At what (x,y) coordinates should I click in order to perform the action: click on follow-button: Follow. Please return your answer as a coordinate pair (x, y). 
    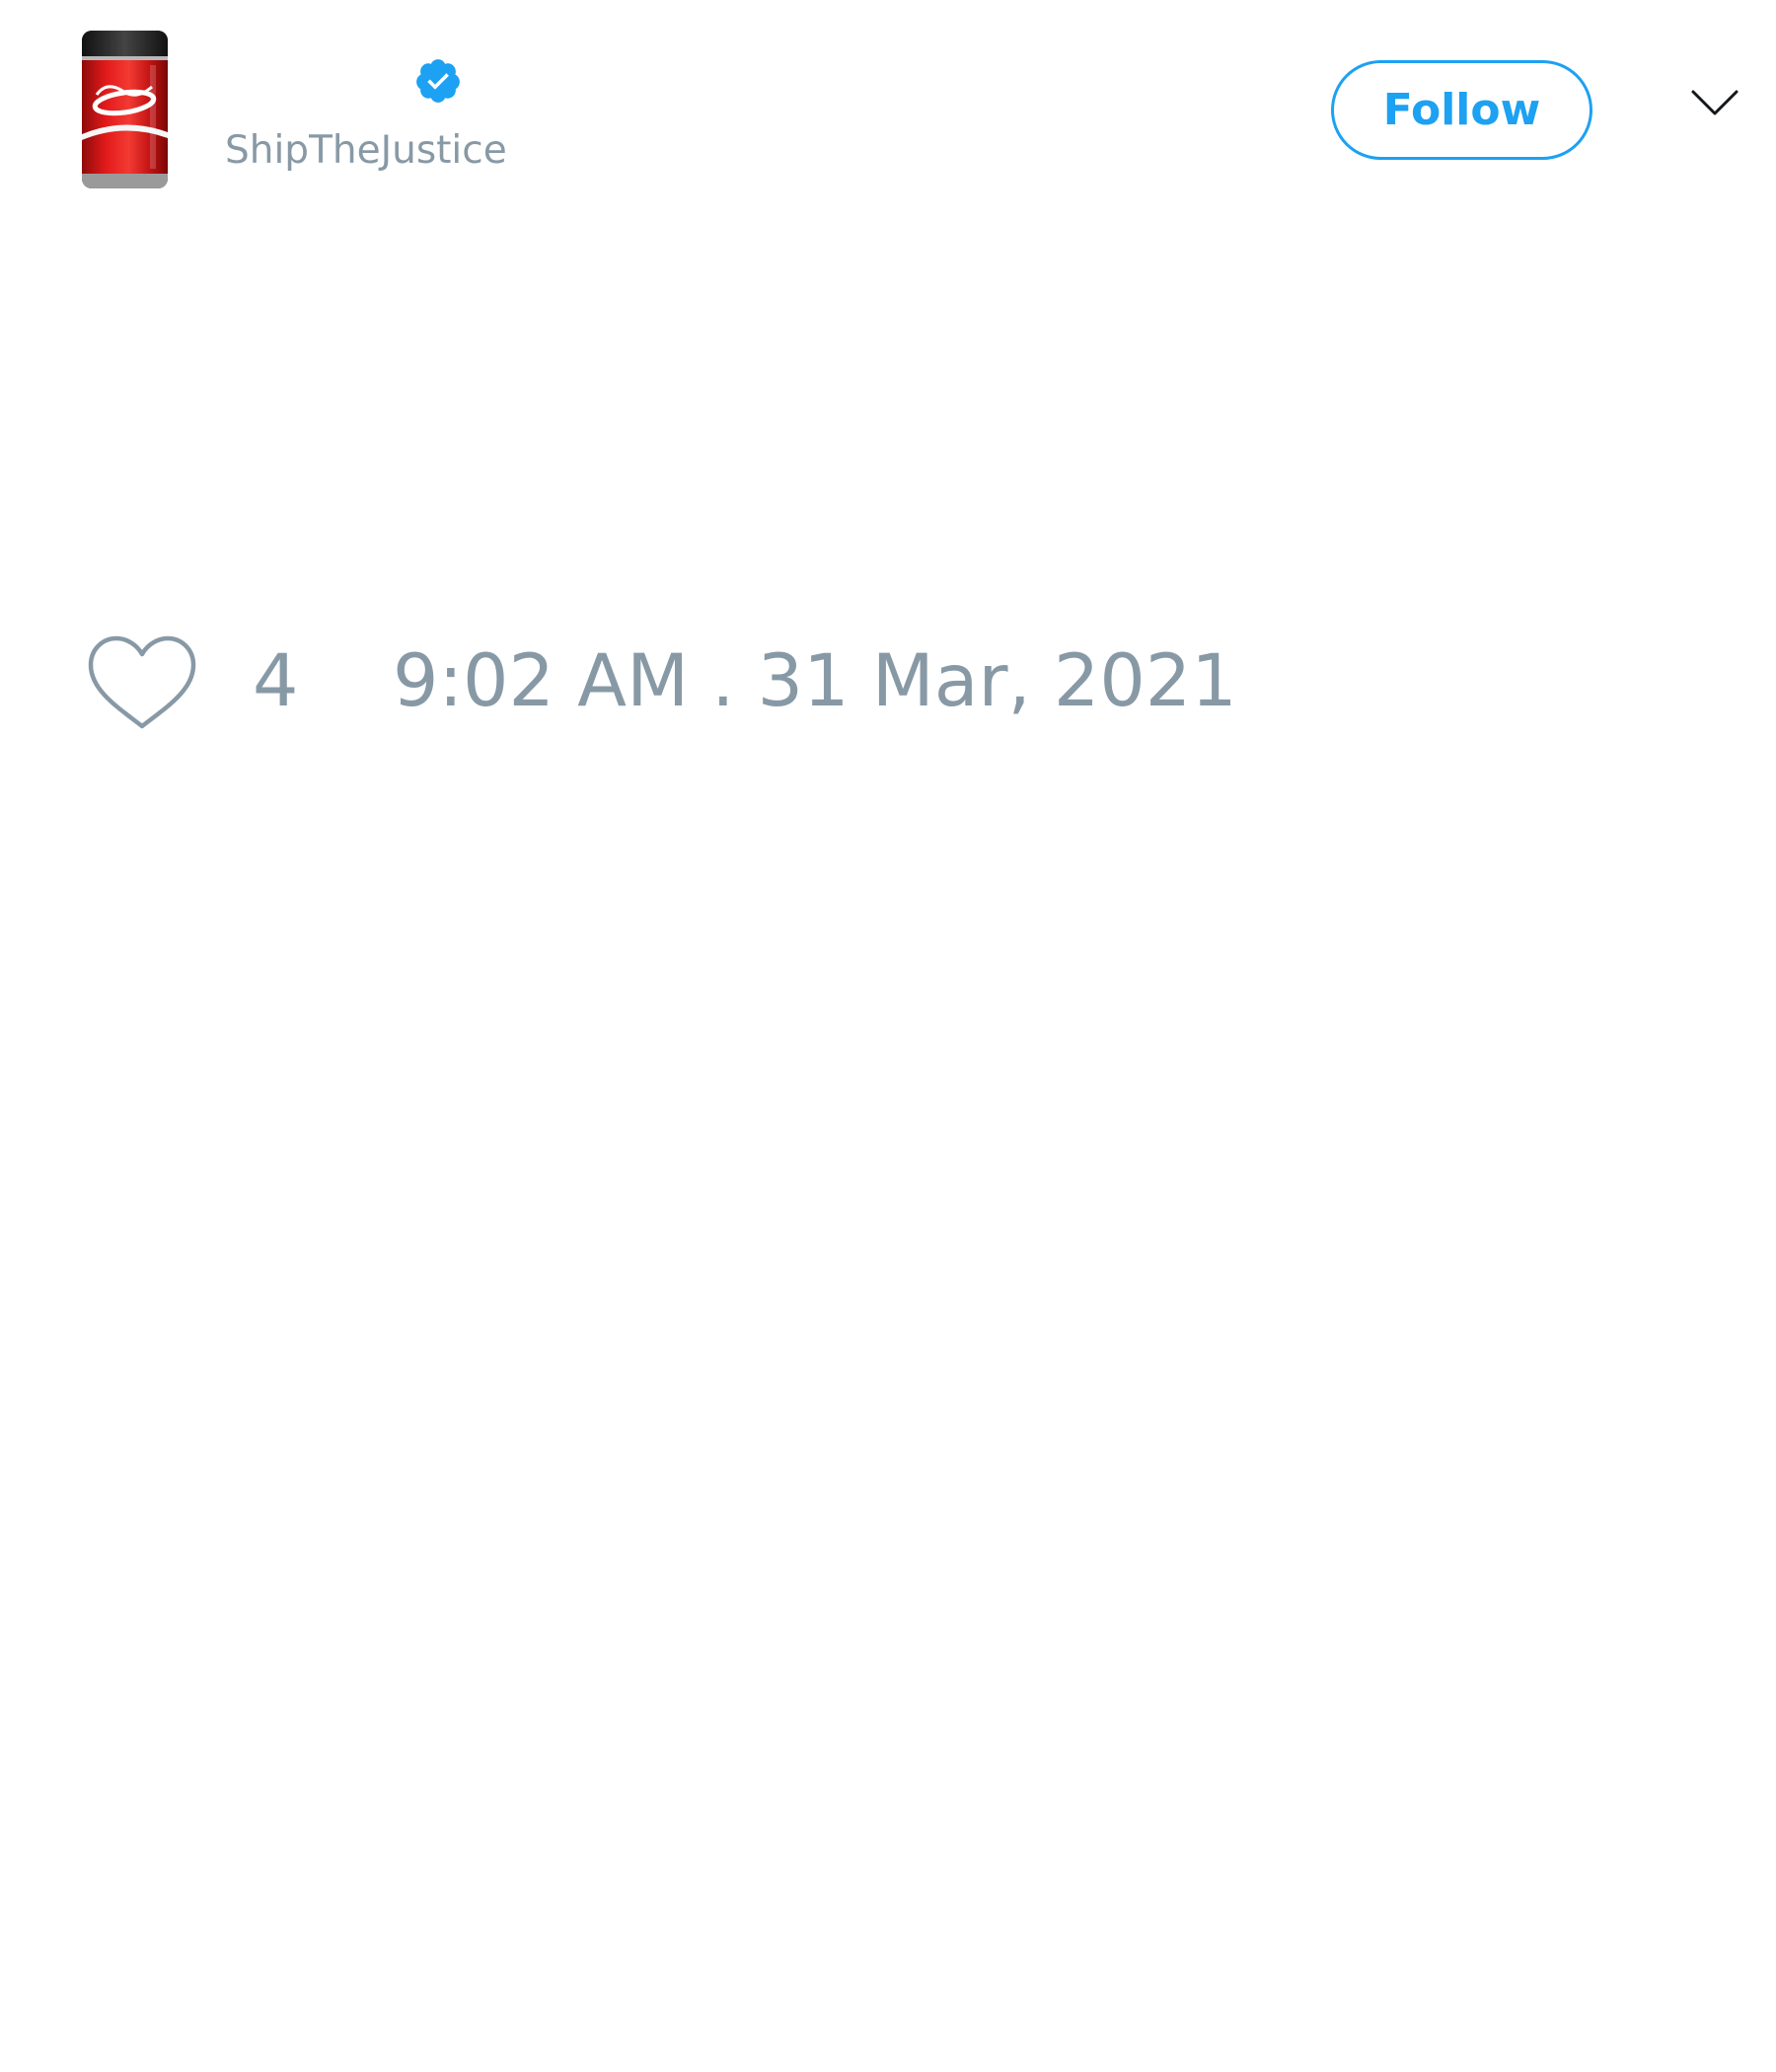
    Looking at the image, I should click on (1462, 110).